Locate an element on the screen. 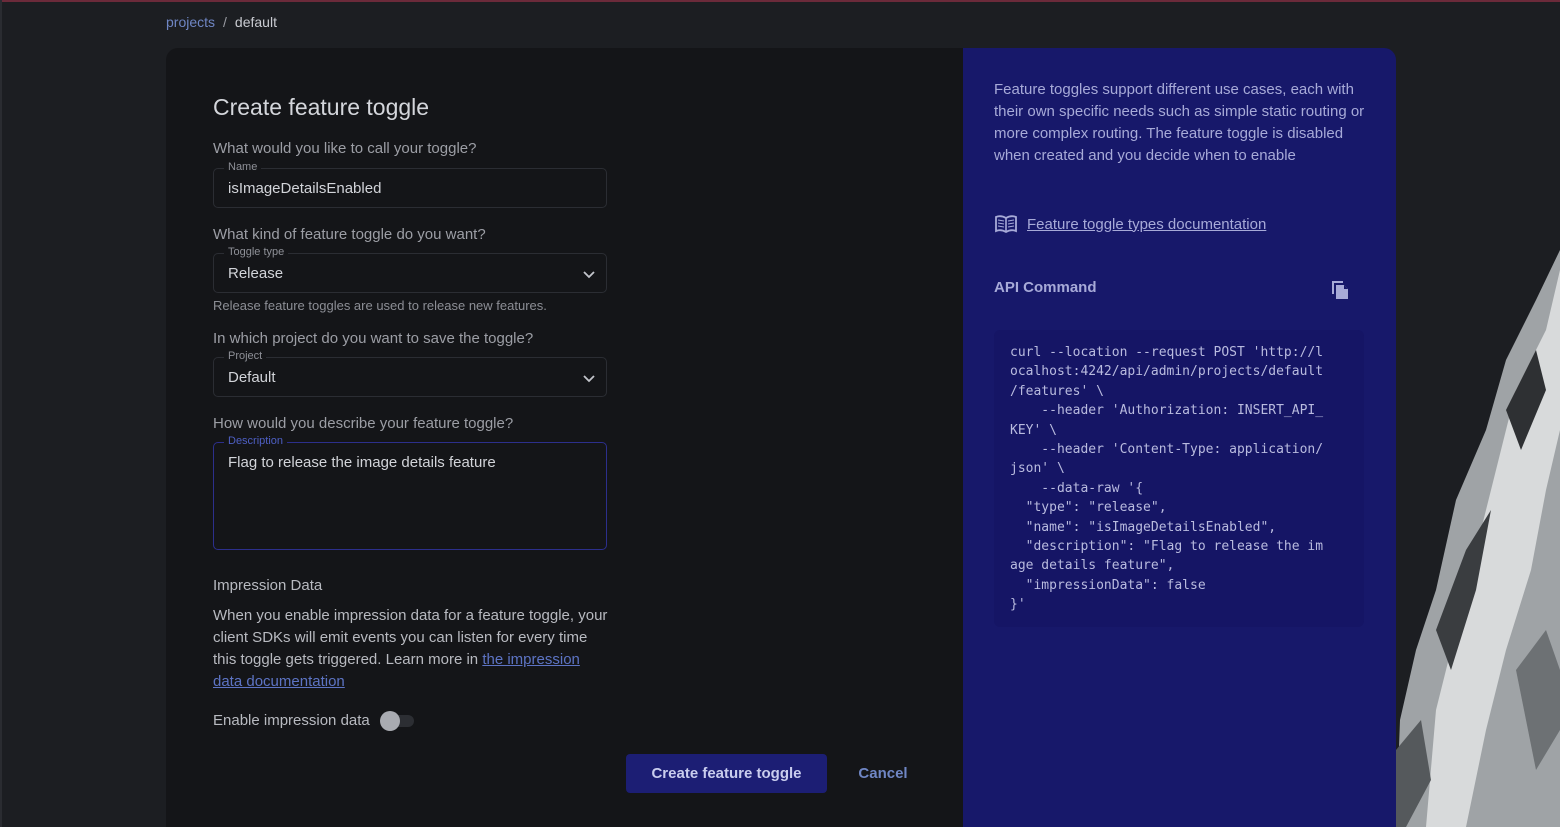 The width and height of the screenshot is (1560, 827). background-artwork is located at coordinates (1478, 538).